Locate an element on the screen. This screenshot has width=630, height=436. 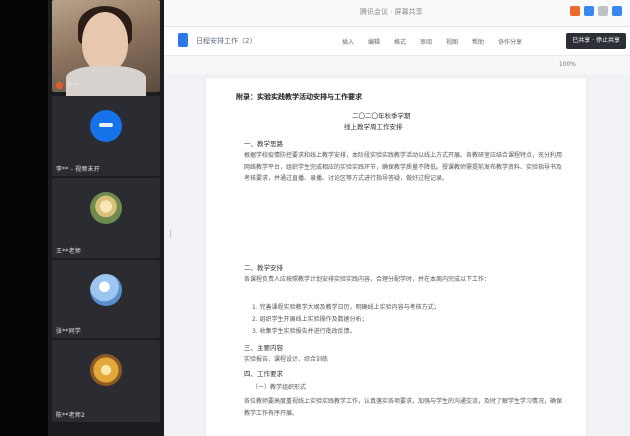
menu-format: 格式 is located at coordinates (400, 41).